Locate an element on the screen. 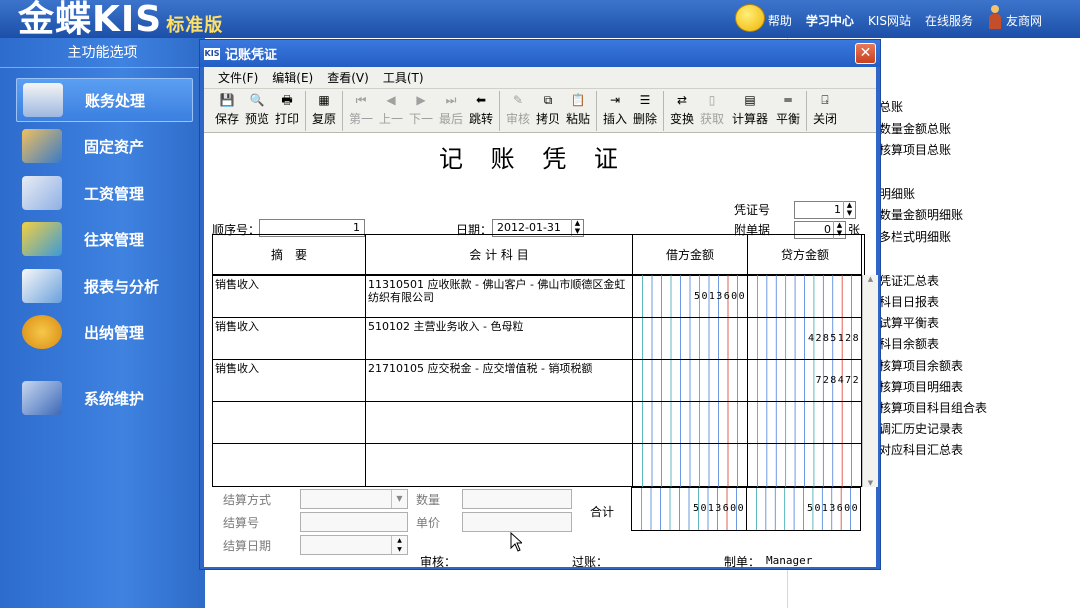 This screenshot has width=1080, height=608. row2-credit: 4285128 is located at coordinates (804, 338).